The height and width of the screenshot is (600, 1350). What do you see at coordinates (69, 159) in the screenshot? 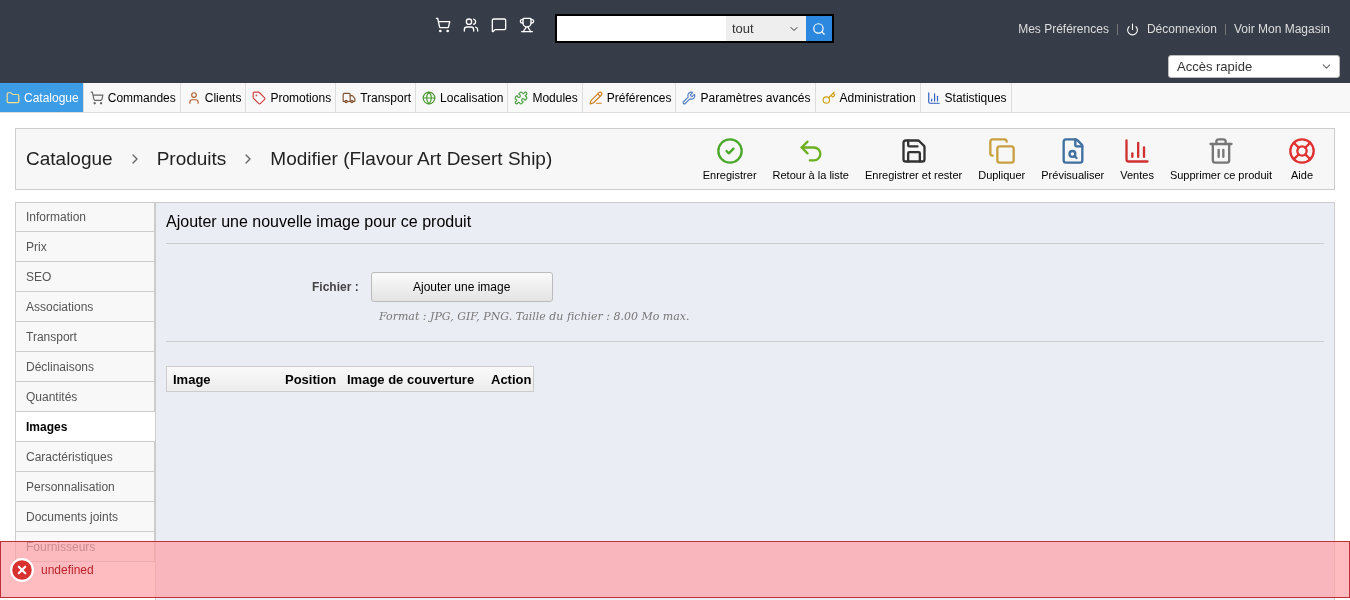
I see `breadcrumb-item: Catalogue` at bounding box center [69, 159].